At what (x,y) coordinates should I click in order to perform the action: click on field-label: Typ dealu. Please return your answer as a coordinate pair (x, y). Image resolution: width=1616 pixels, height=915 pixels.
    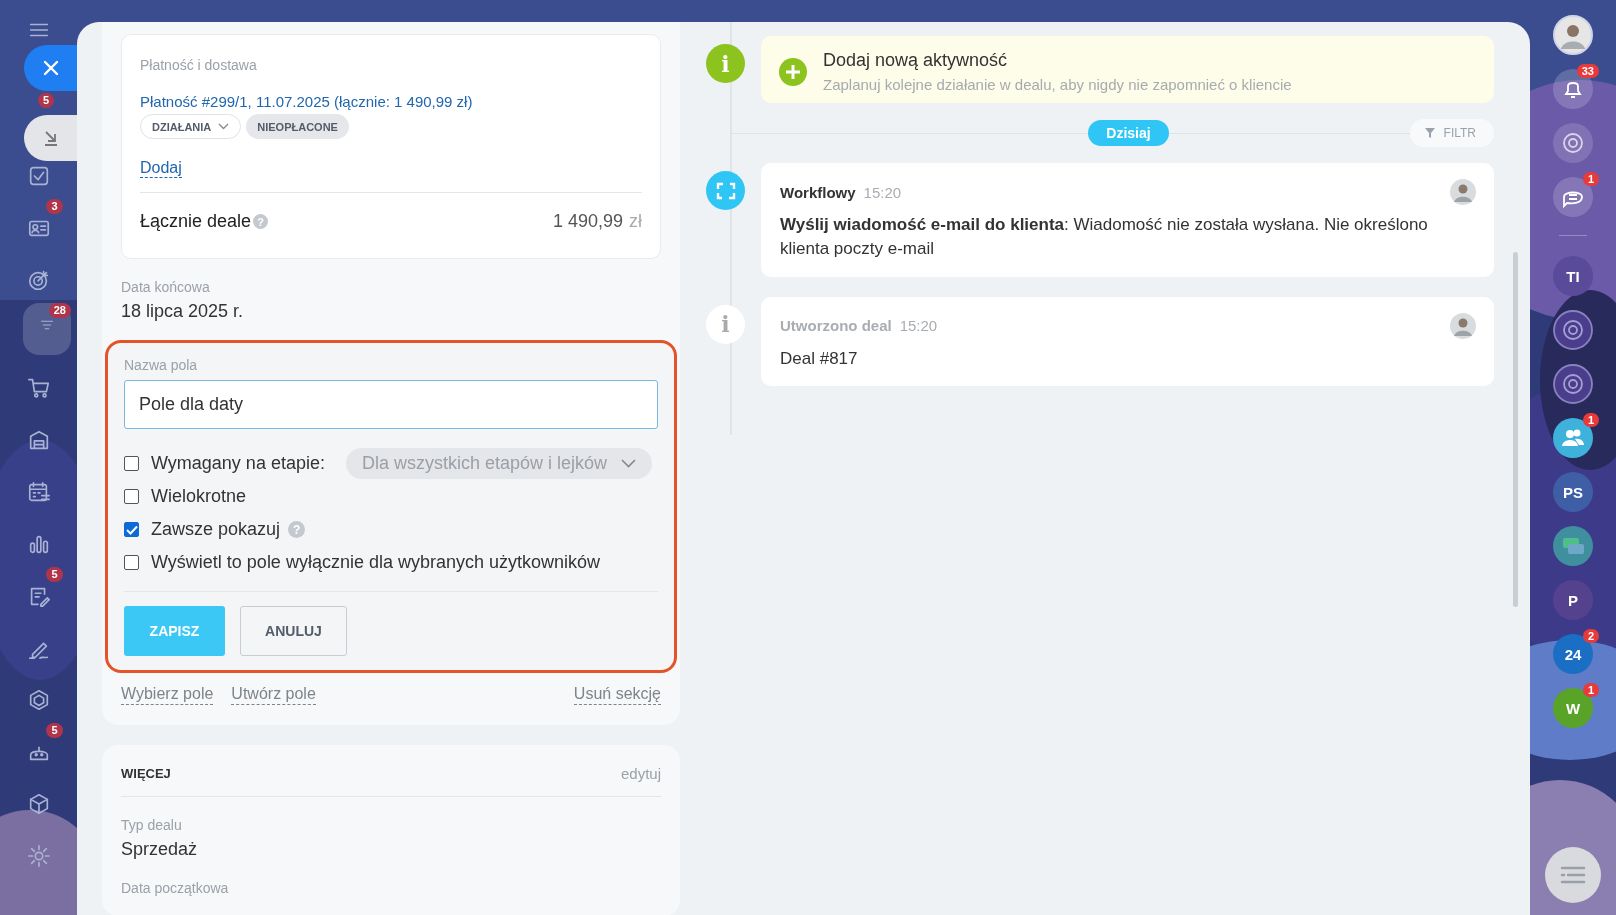
    Looking at the image, I should click on (152, 824).